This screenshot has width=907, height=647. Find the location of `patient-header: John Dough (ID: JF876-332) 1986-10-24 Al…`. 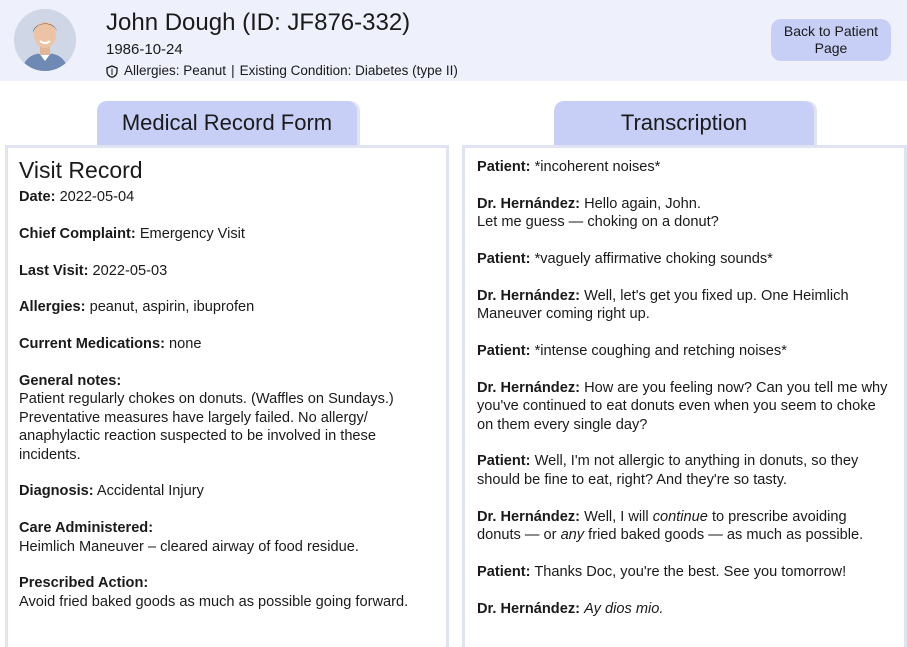

patient-header: John Dough (ID: JF876-332) 1986-10-24 Al… is located at coordinates (453, 40).